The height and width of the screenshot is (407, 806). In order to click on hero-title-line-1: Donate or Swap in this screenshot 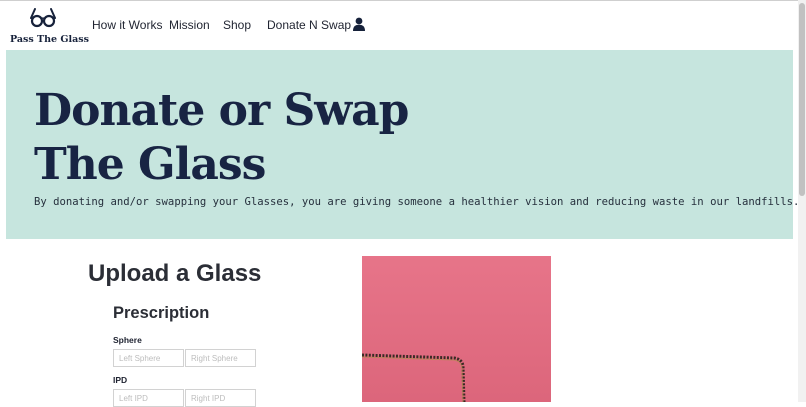, I will do `click(221, 110)`.